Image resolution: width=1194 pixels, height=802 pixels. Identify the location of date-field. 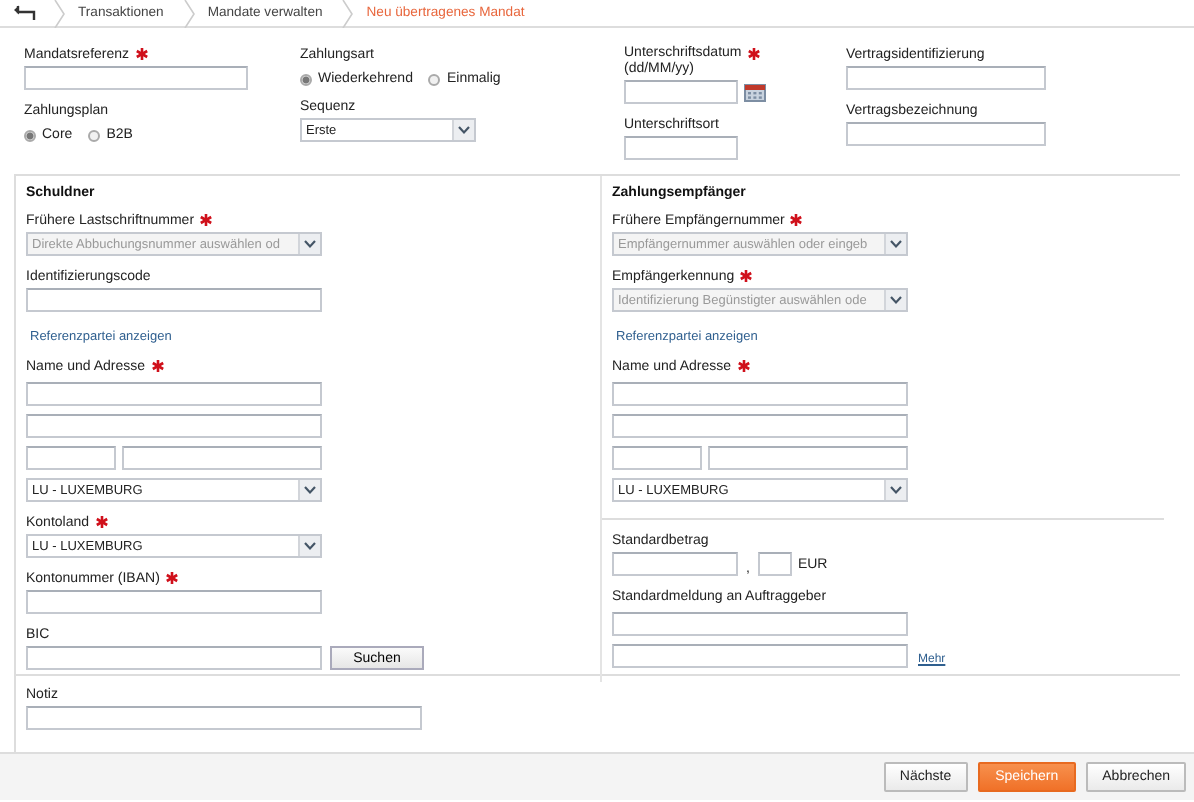
(681, 92).